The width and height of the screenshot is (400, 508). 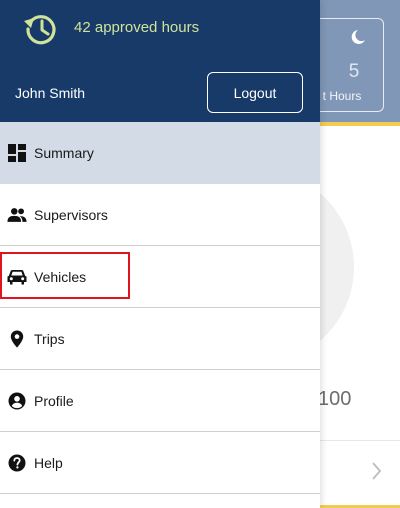 I want to click on menu-item-summary: Summary, so click(x=160, y=153).